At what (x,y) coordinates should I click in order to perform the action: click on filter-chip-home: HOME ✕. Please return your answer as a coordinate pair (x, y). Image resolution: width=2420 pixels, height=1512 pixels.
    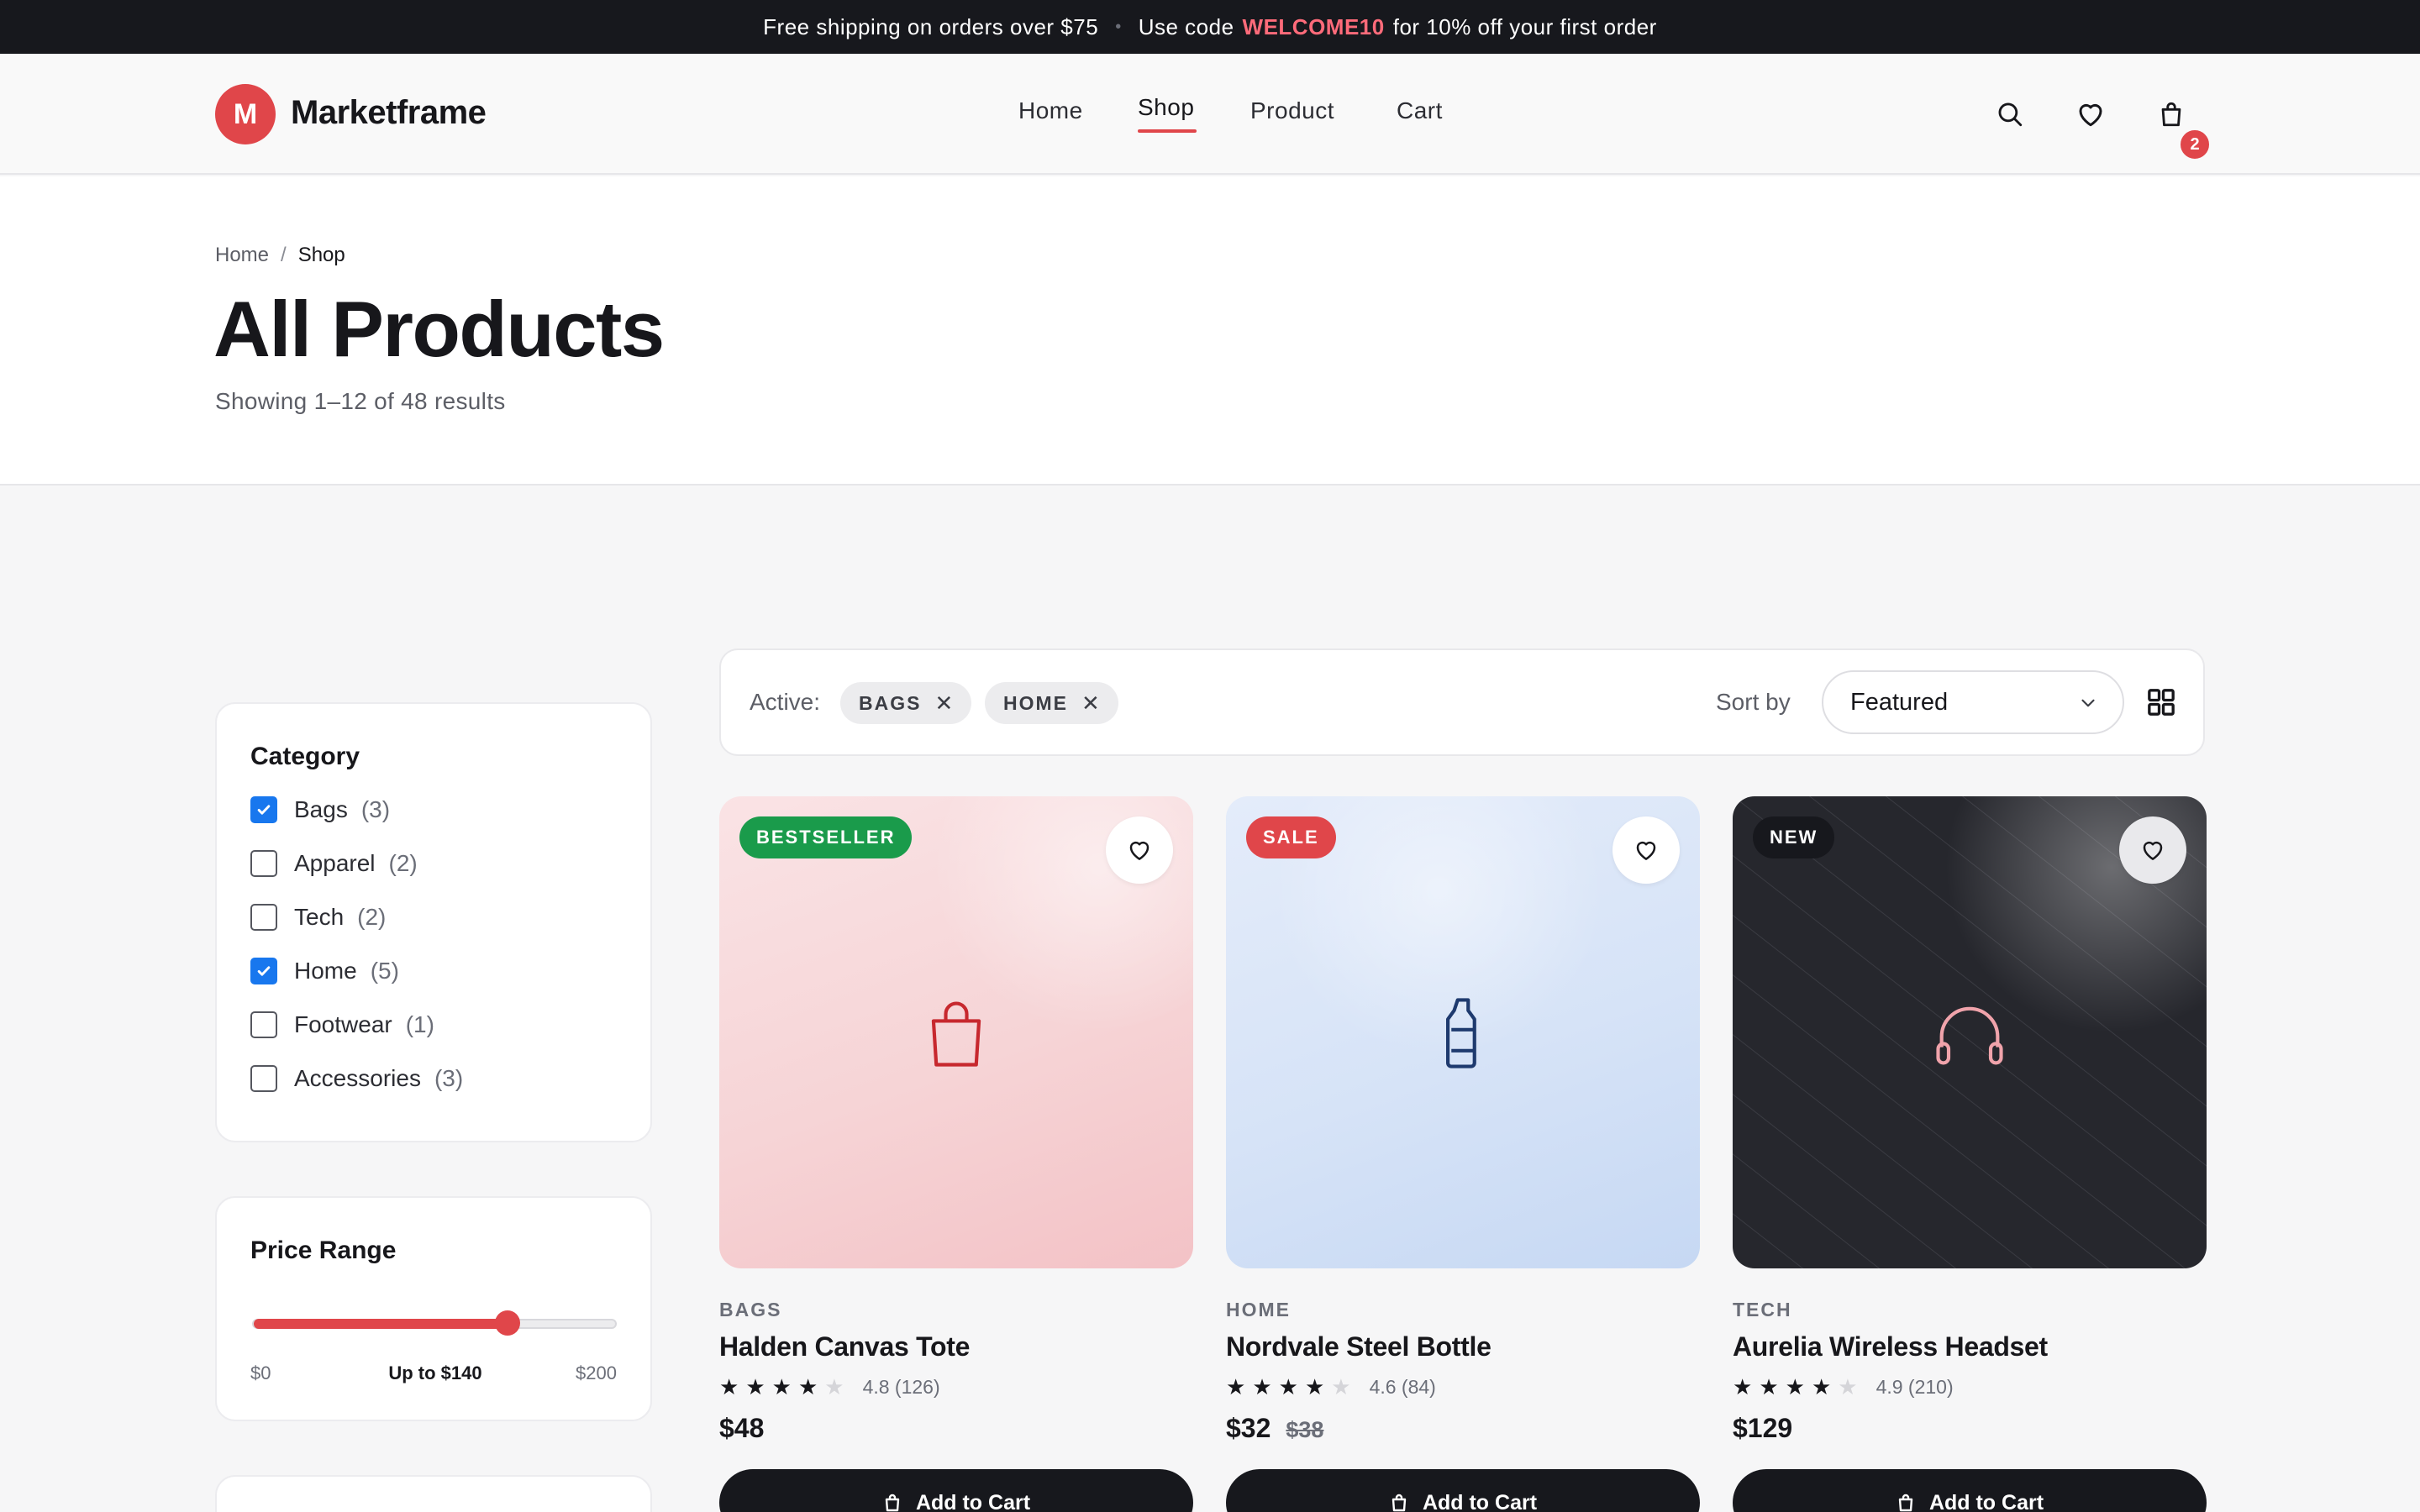
    Looking at the image, I should click on (1051, 703).